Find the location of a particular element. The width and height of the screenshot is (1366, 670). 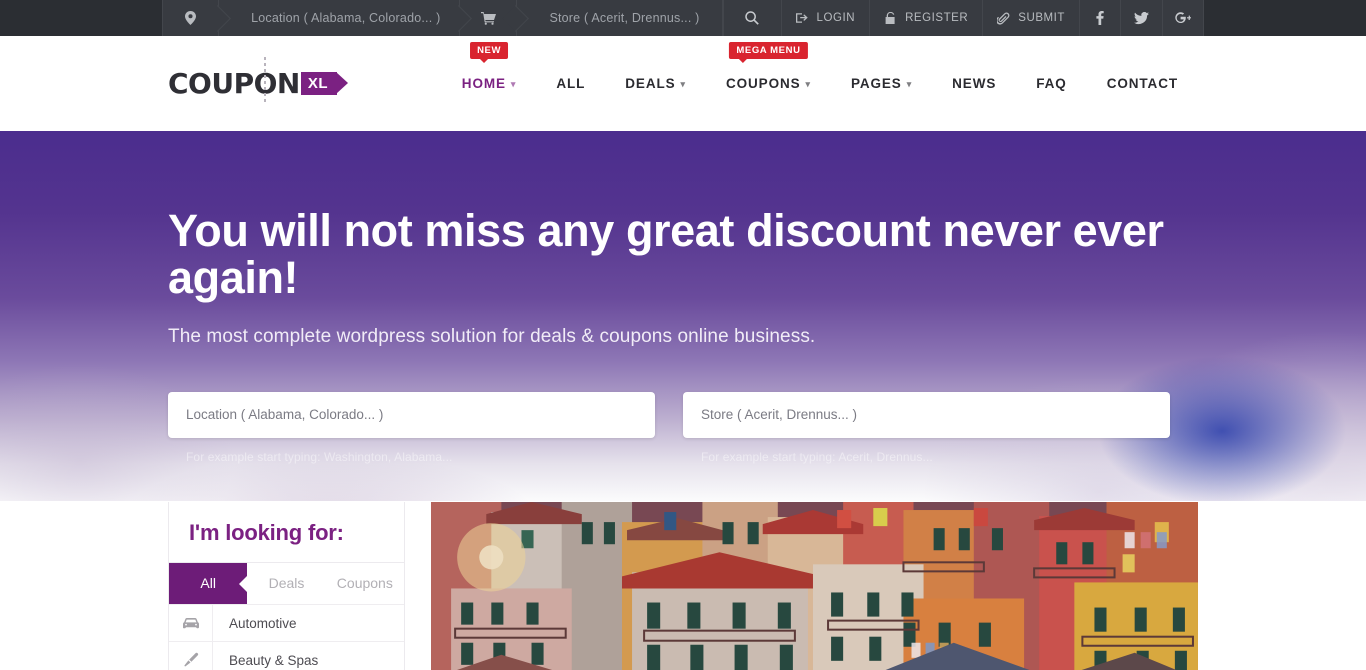

topbar-twitter-link is located at coordinates (1142, 18).